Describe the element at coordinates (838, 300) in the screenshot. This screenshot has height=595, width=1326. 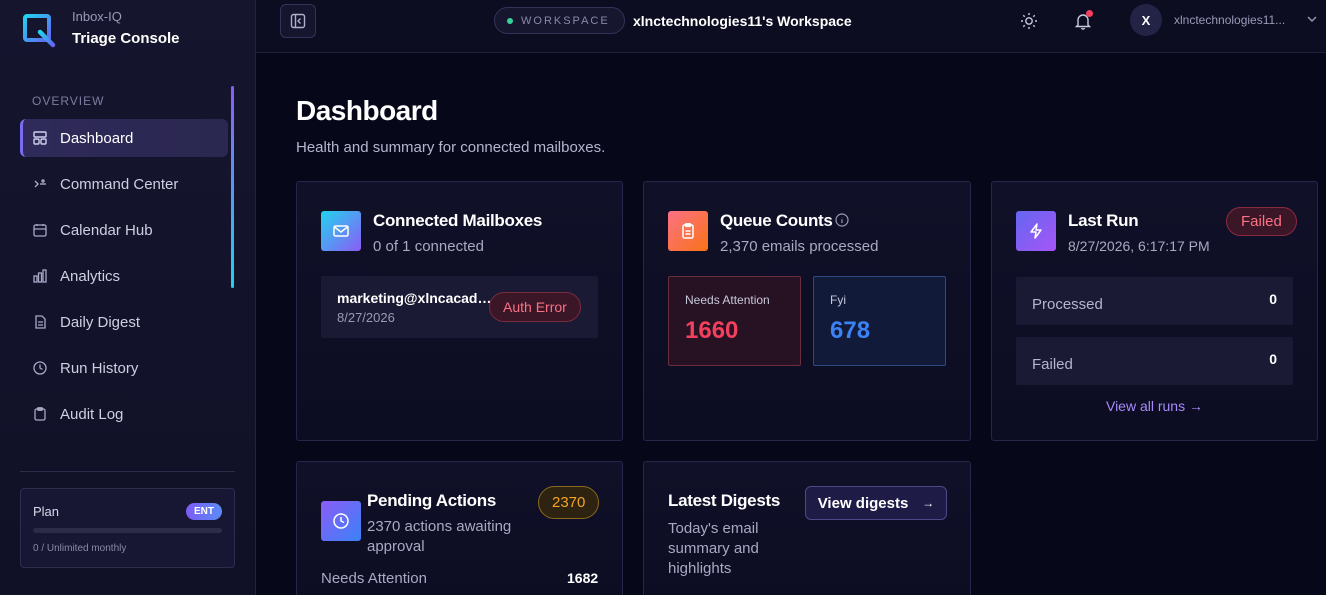
I see `queue-label: Fyi` at that location.